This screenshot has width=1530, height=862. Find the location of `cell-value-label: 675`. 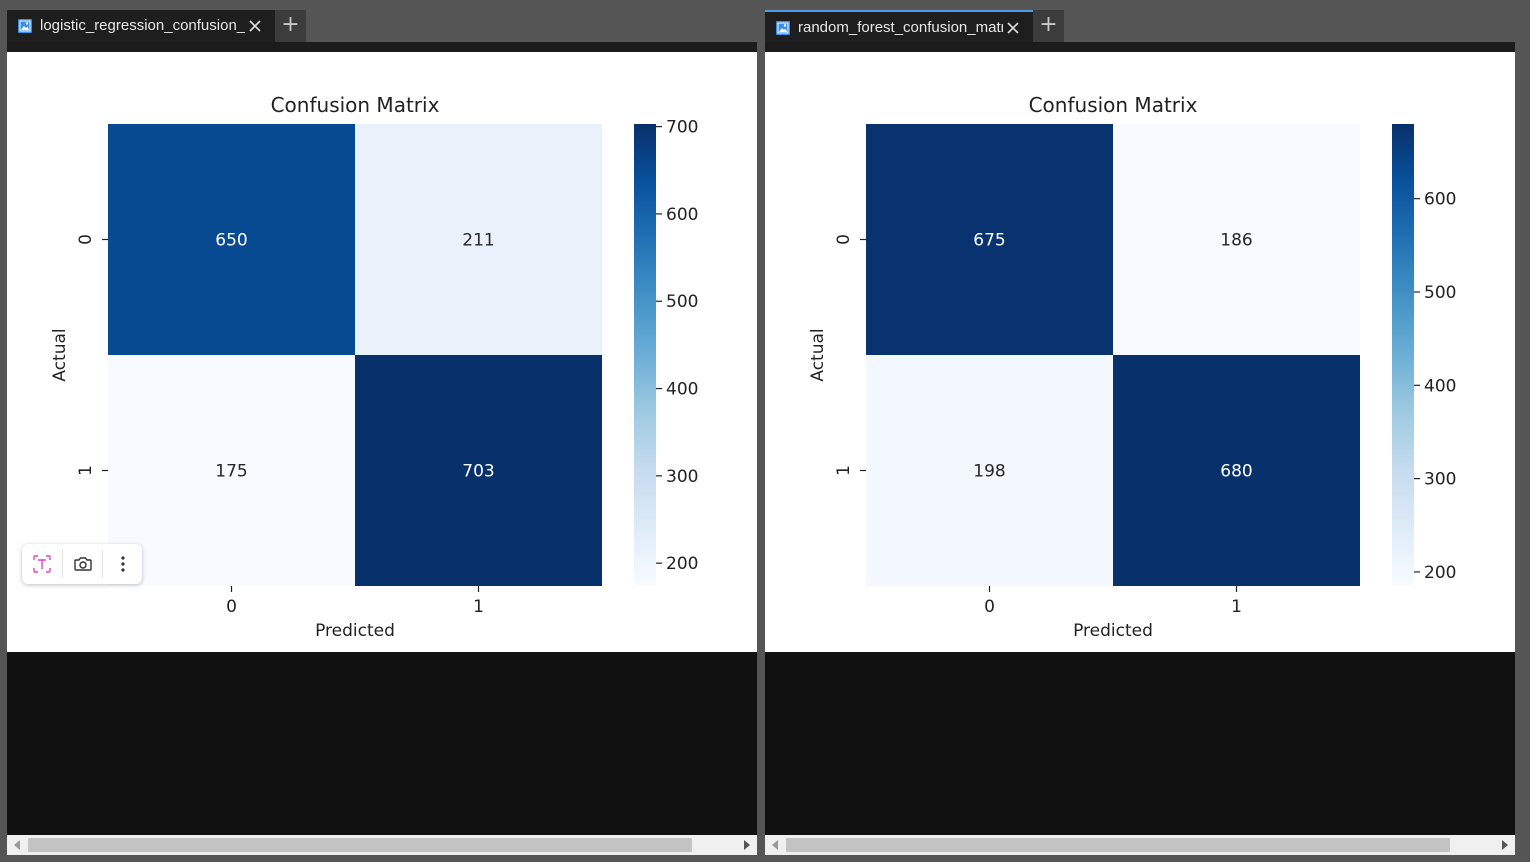

cell-value-label: 675 is located at coordinates (989, 241).